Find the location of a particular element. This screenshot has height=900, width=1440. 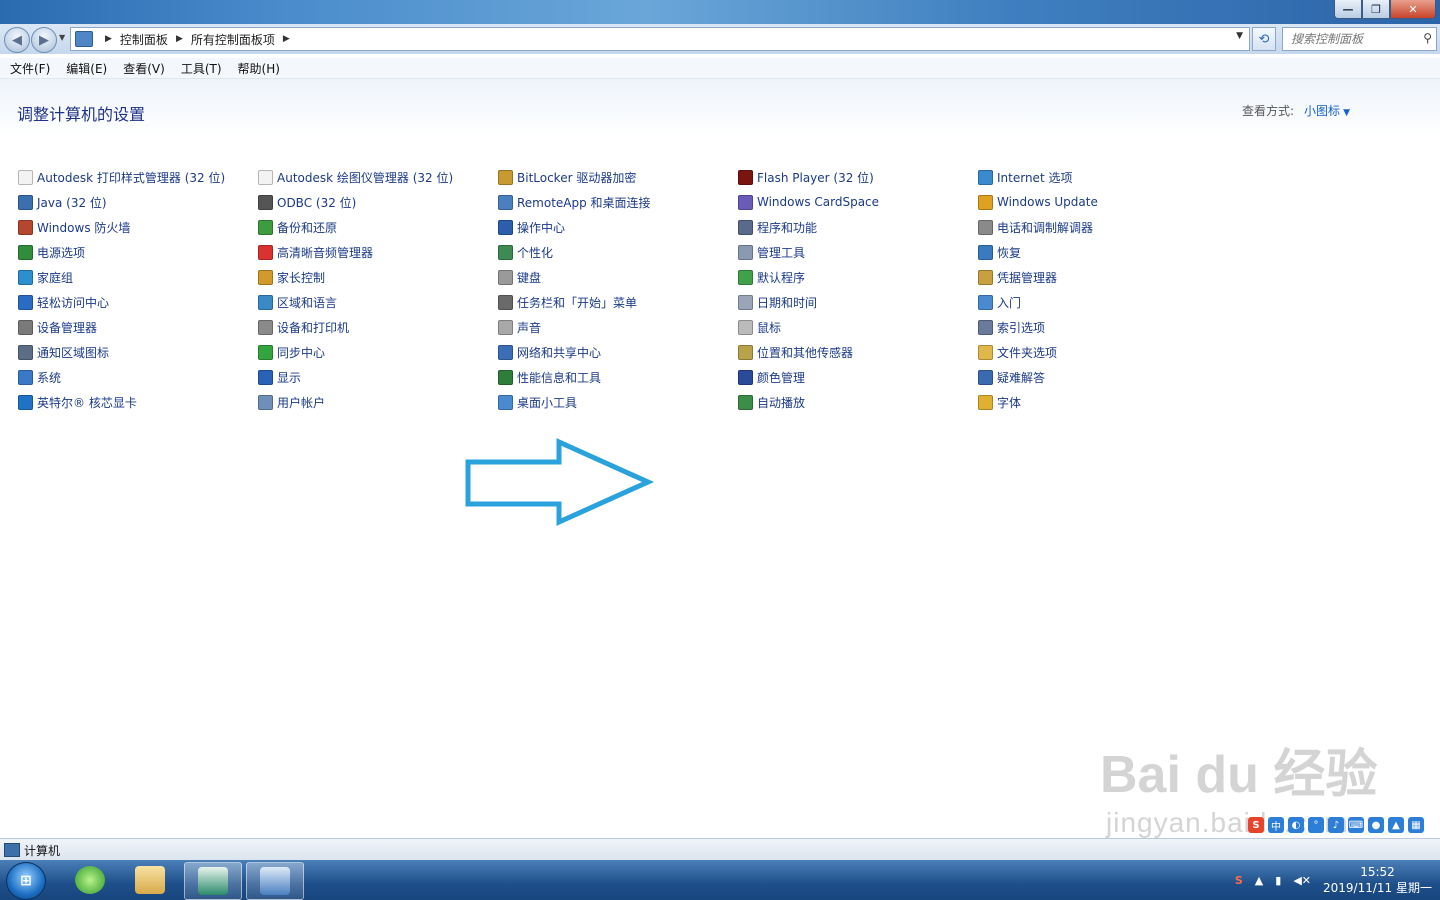

control-panel-item: 自动播放 is located at coordinates (771, 402).